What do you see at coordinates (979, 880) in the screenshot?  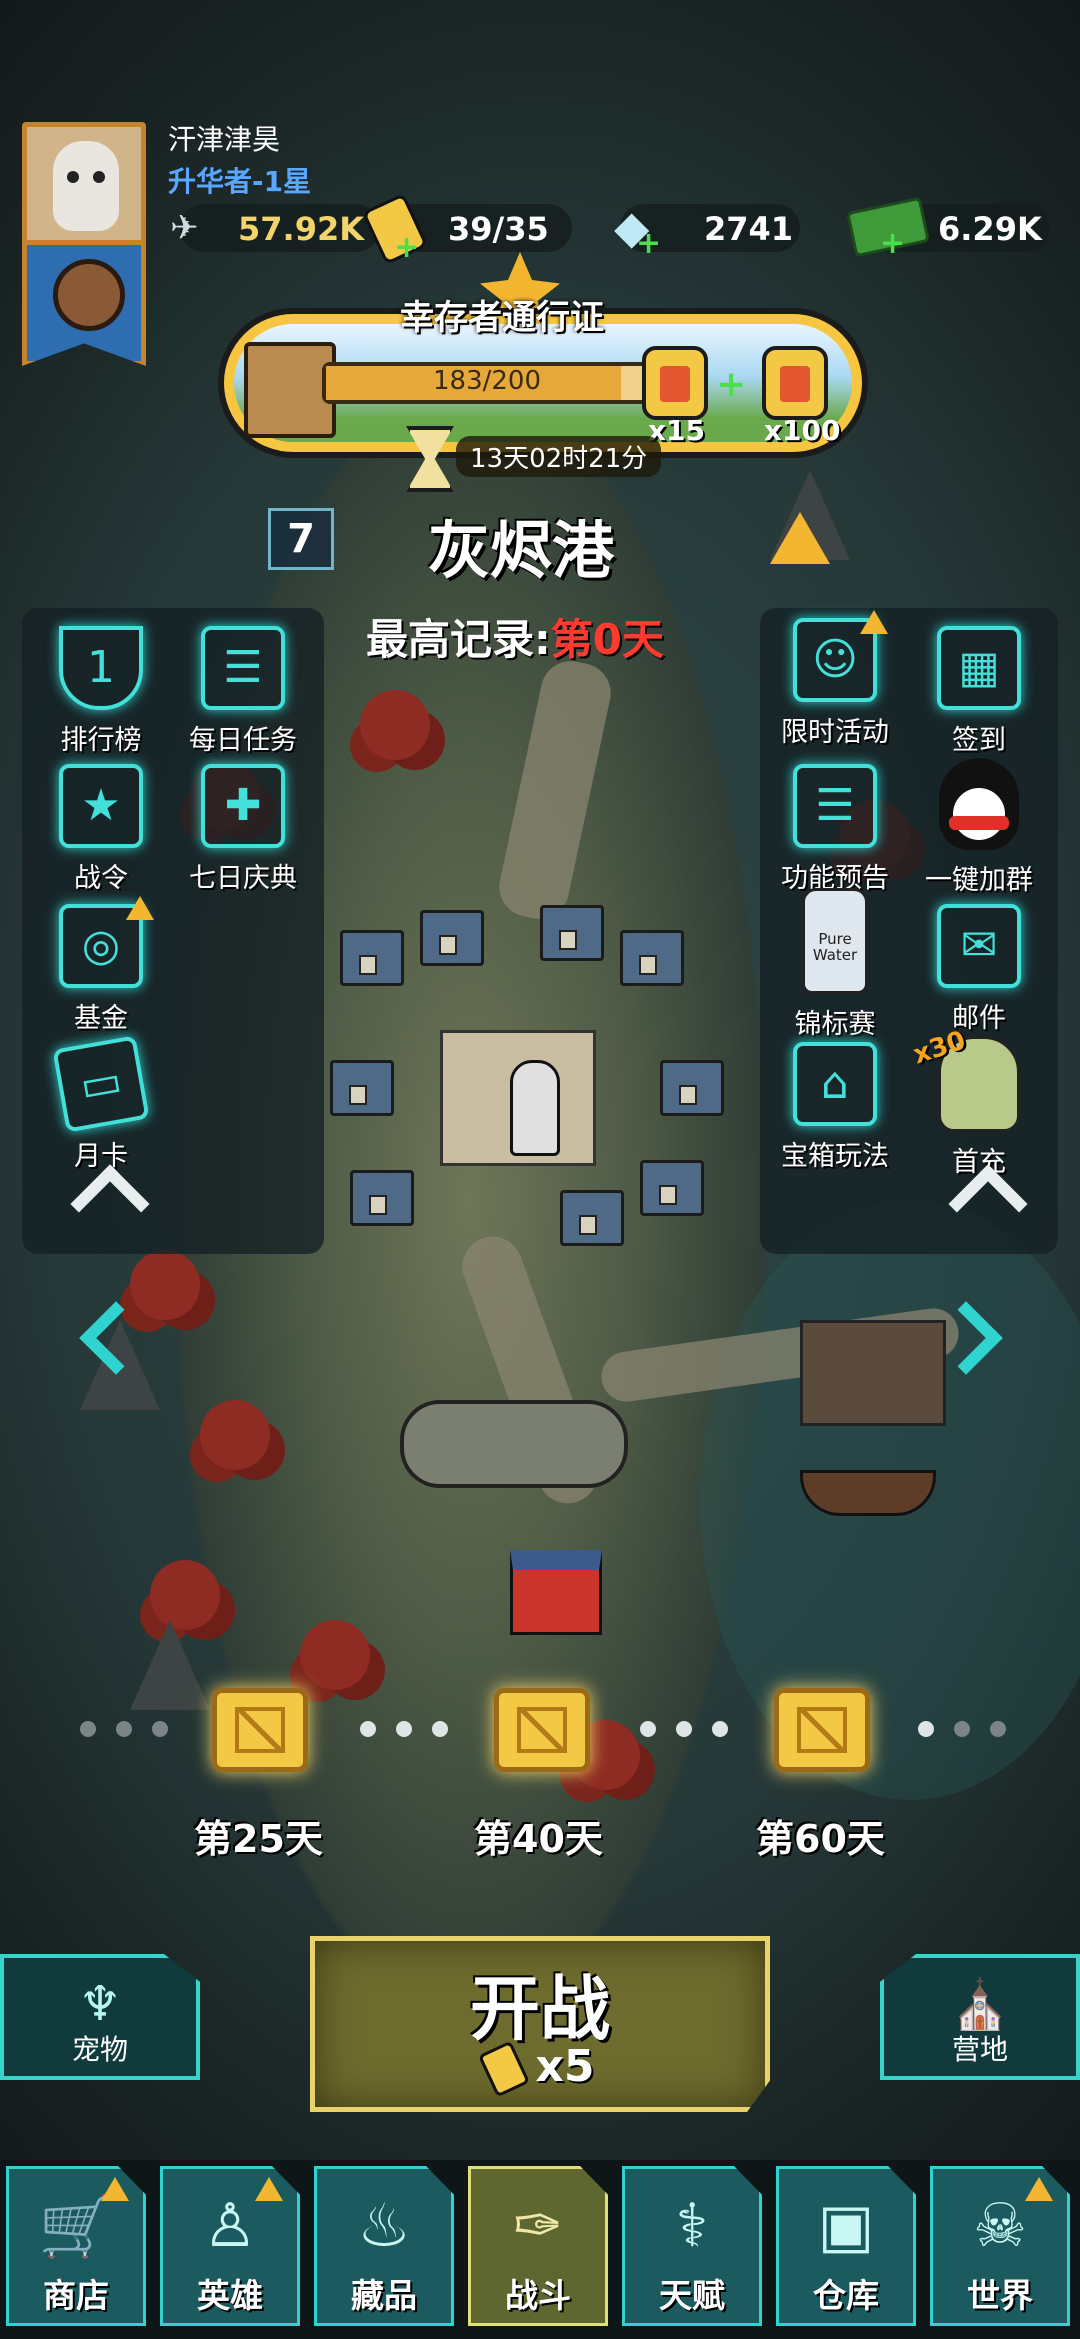 I see `feature-label: 一键加群` at bounding box center [979, 880].